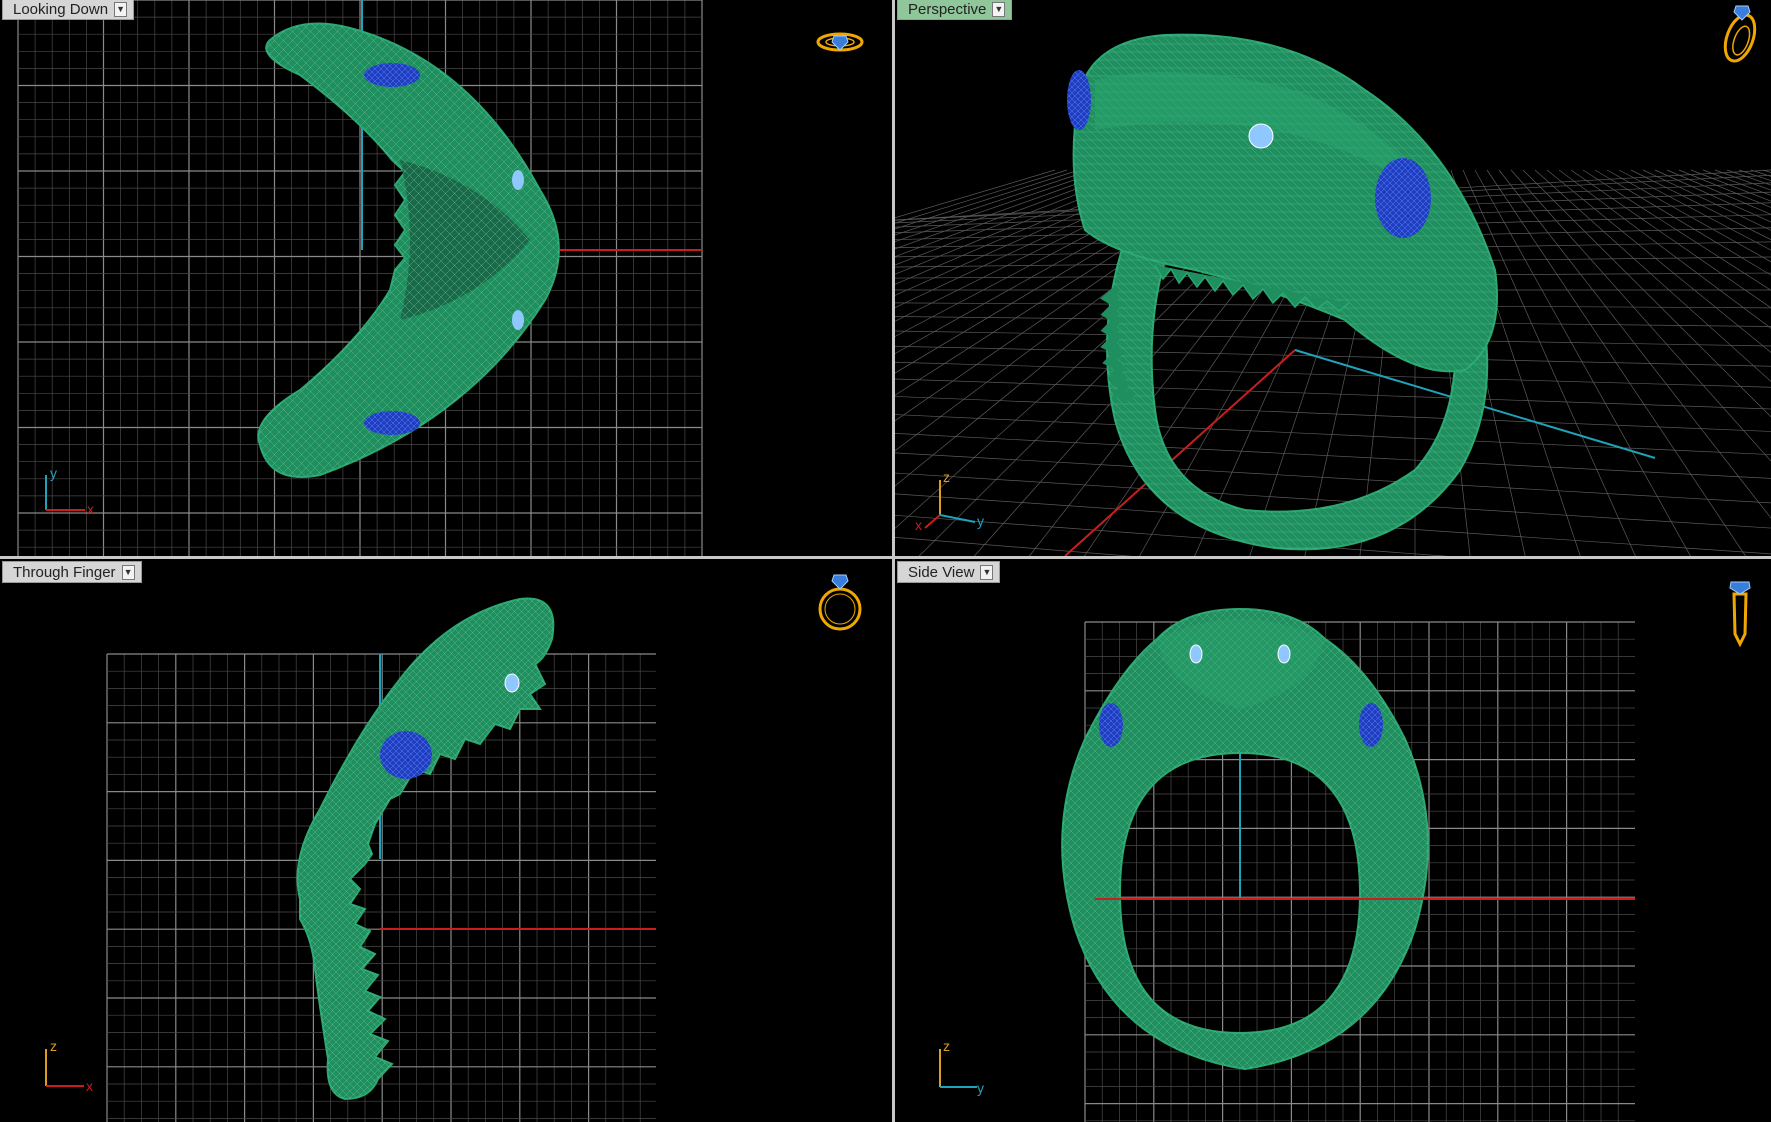 This screenshot has width=1771, height=1122. What do you see at coordinates (392, 75) in the screenshot?
I see `gem-top` at bounding box center [392, 75].